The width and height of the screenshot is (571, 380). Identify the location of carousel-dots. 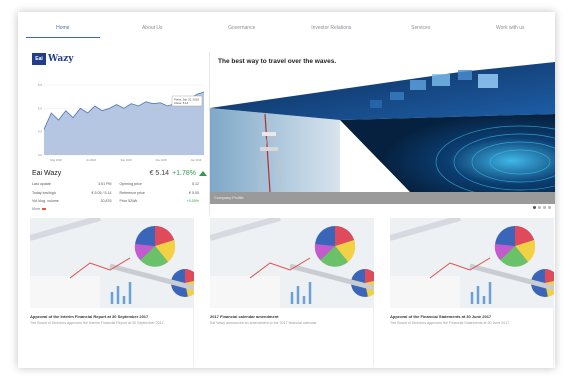
(542, 207).